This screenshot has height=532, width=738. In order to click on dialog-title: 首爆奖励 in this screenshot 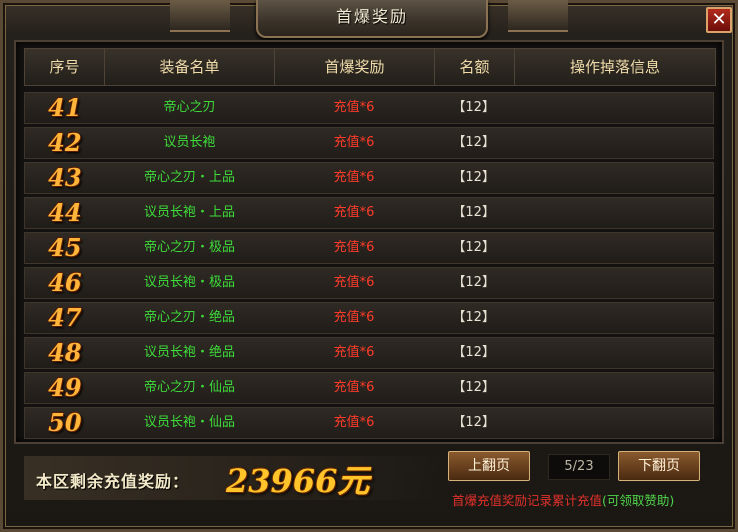, I will do `click(371, 16)`.